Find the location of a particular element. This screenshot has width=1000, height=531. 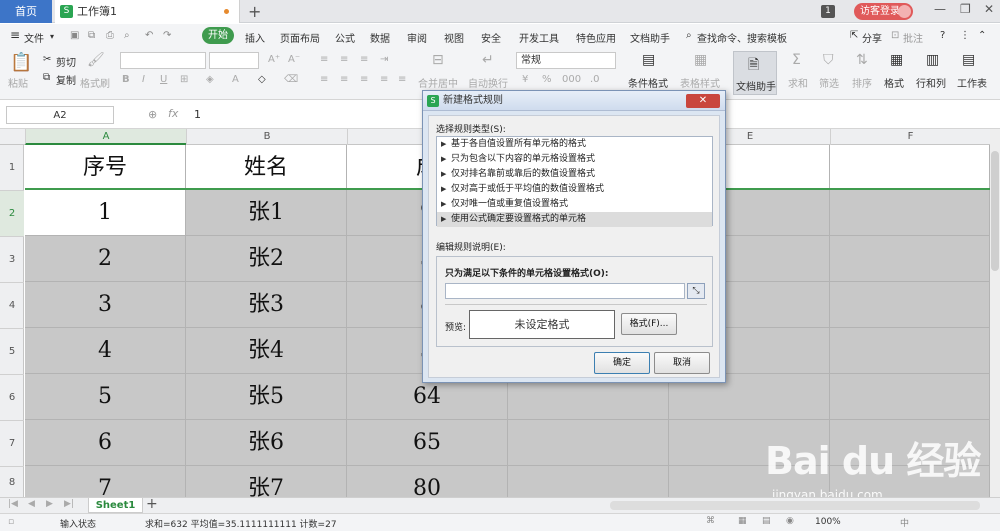

table-cell: 80 is located at coordinates (427, 481).